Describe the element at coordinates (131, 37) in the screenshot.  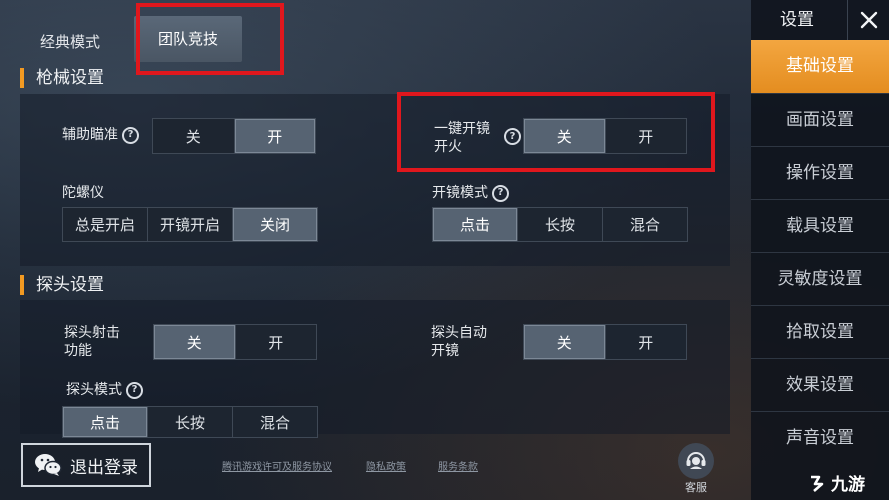
I see `mode-tabs: 经典模式 团队竞技` at that location.